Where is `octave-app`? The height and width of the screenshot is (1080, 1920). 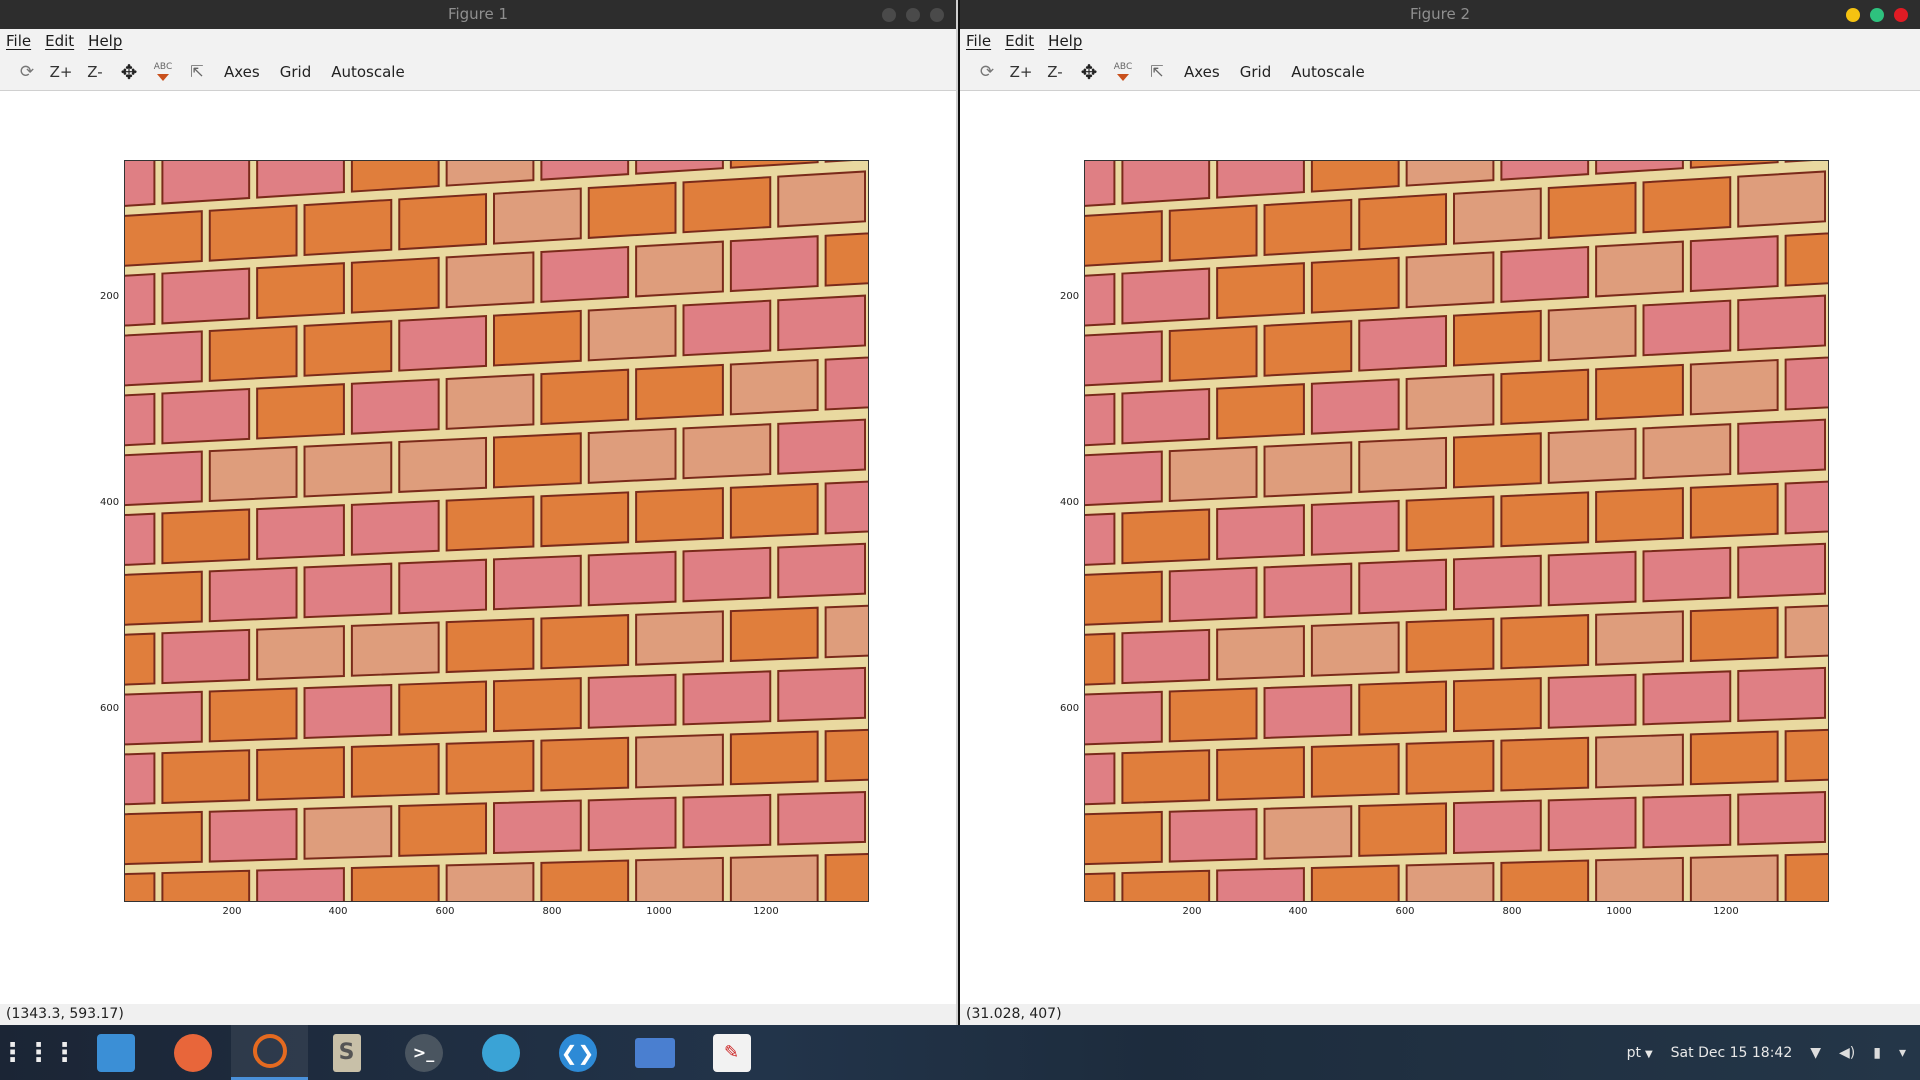
octave-app is located at coordinates (269, 1052).